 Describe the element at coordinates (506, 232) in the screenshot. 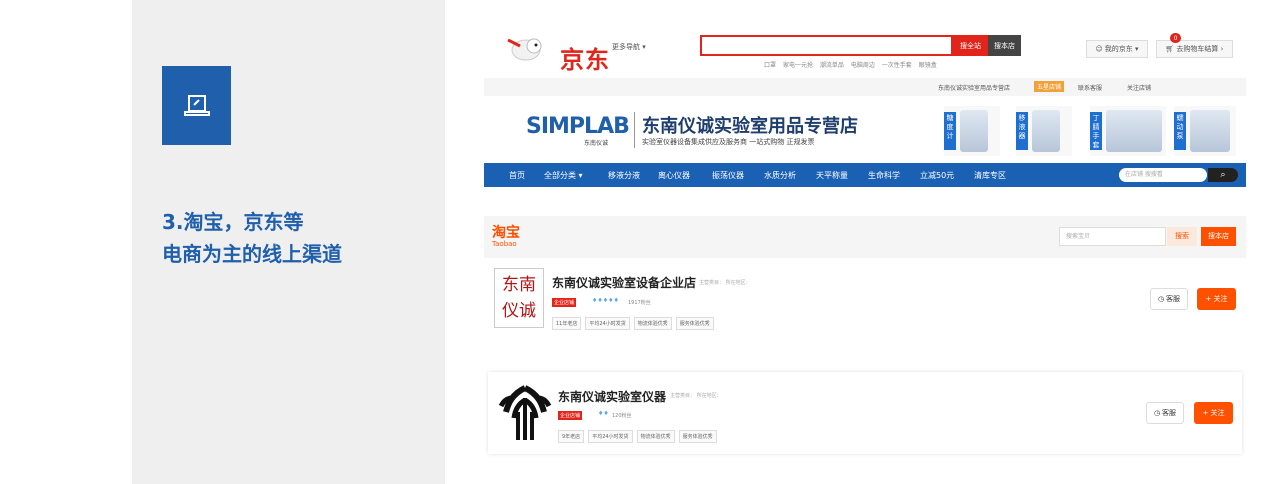

I see `taobao-logo: 淘宝` at that location.